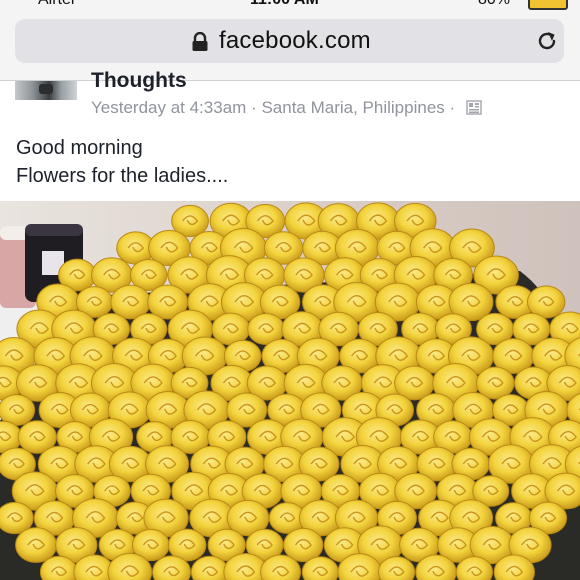  What do you see at coordinates (295, 40) in the screenshot?
I see `url-text: facebook.com` at bounding box center [295, 40].